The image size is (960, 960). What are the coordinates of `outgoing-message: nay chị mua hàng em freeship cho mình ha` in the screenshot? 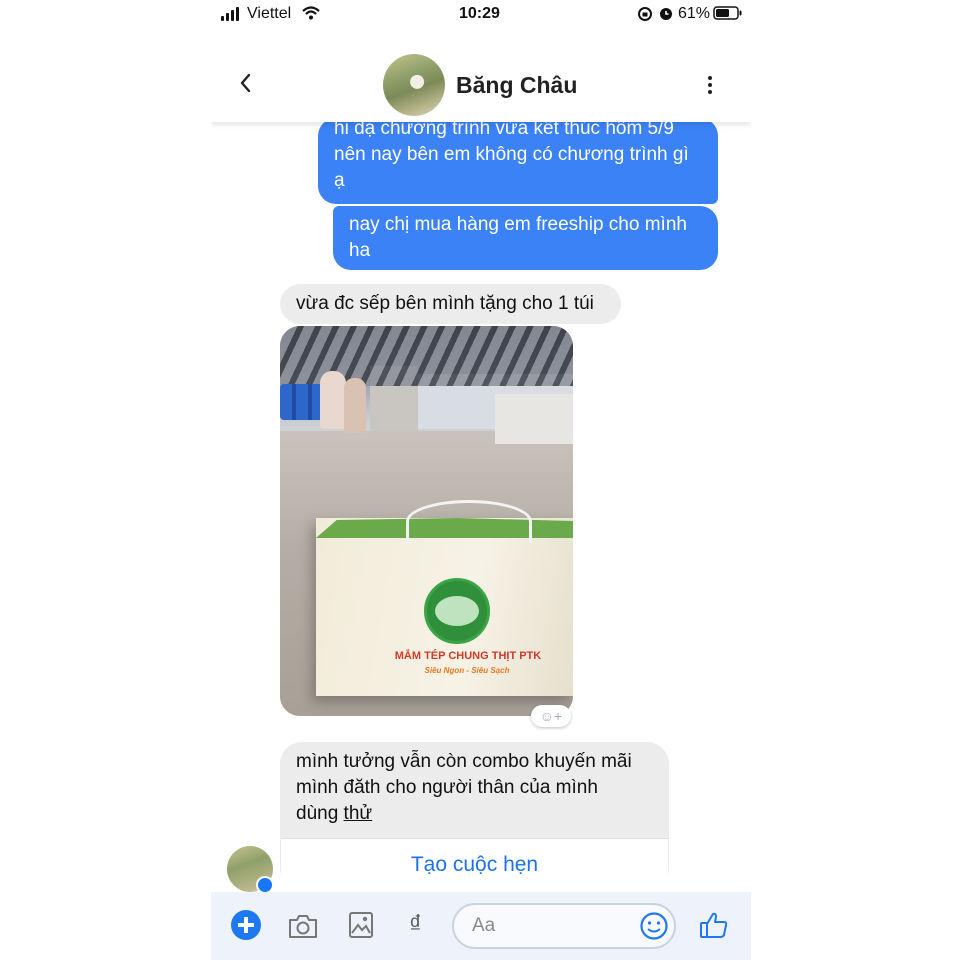 It's located at (525, 238).